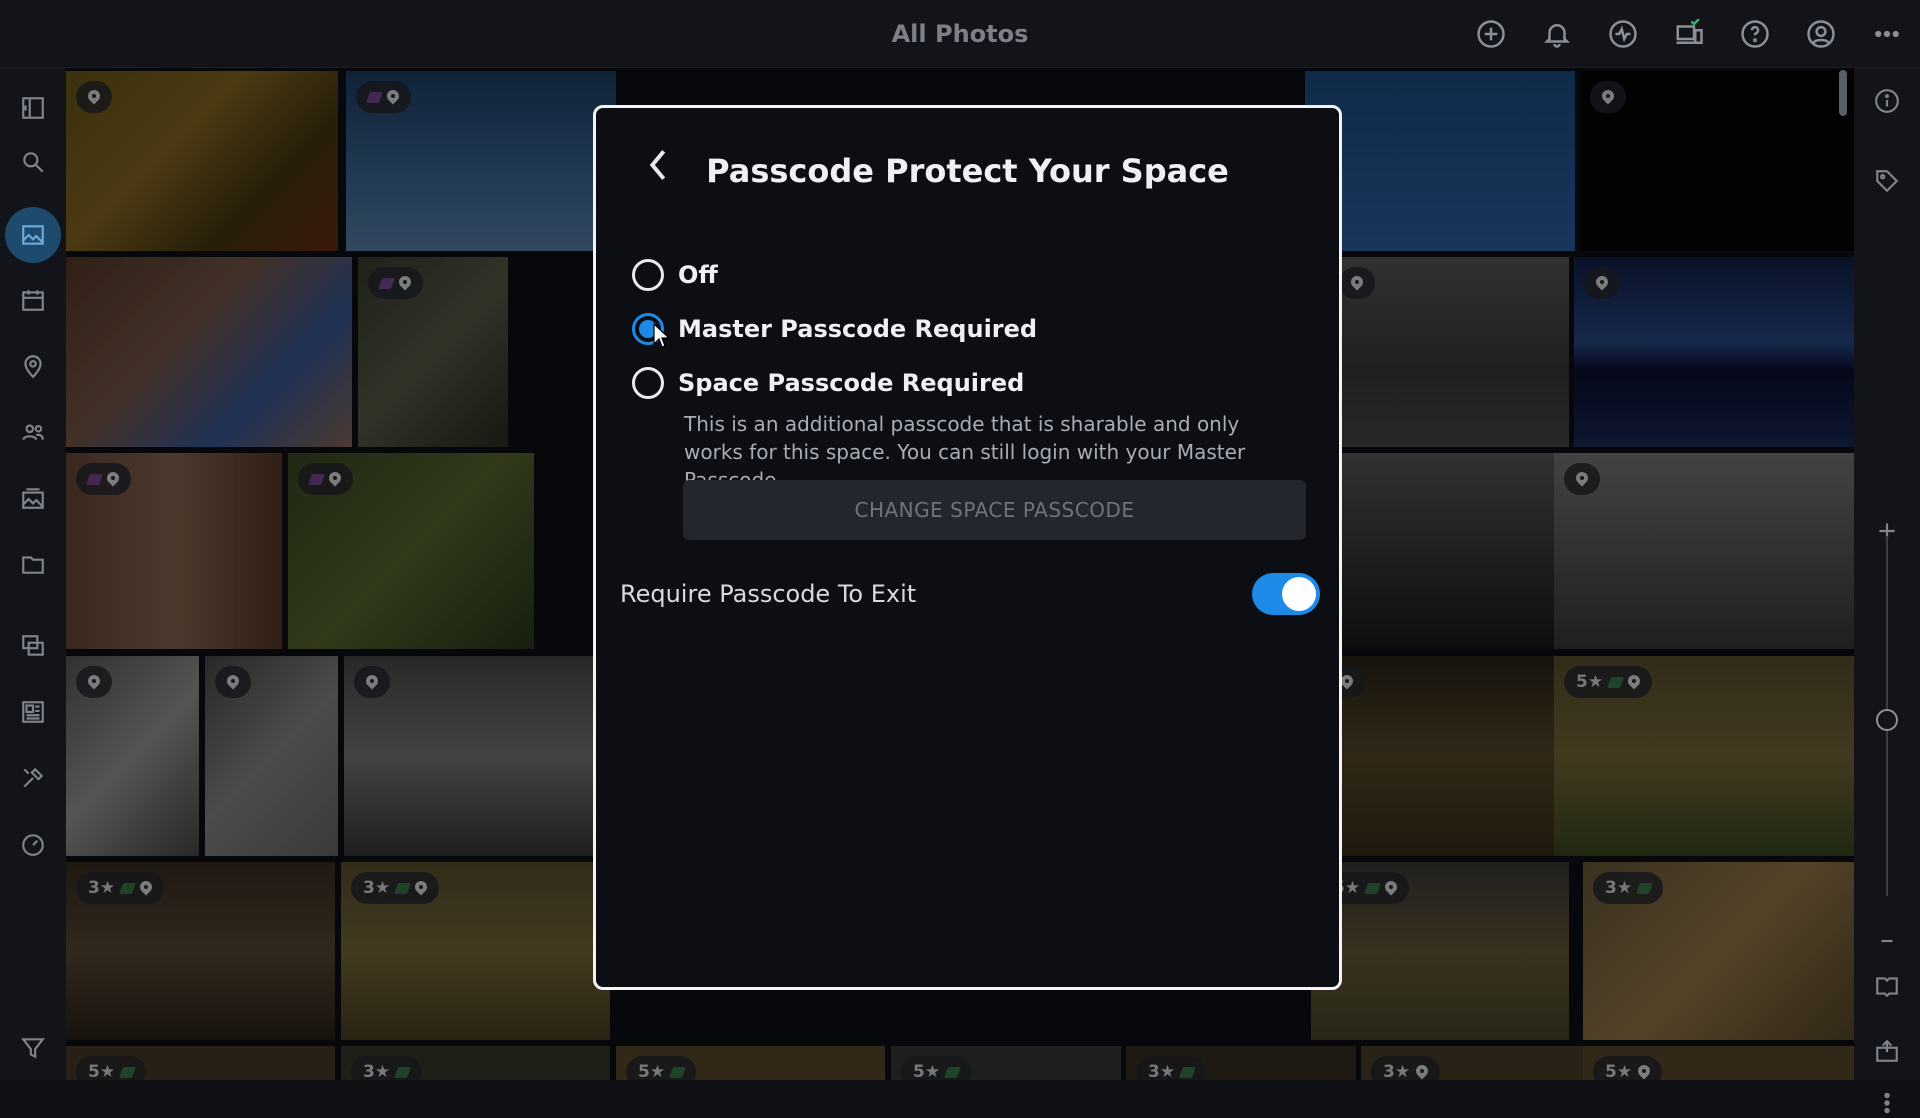 This screenshot has width=1920, height=1118. I want to click on option-label: Master Passcode Required, so click(858, 329).